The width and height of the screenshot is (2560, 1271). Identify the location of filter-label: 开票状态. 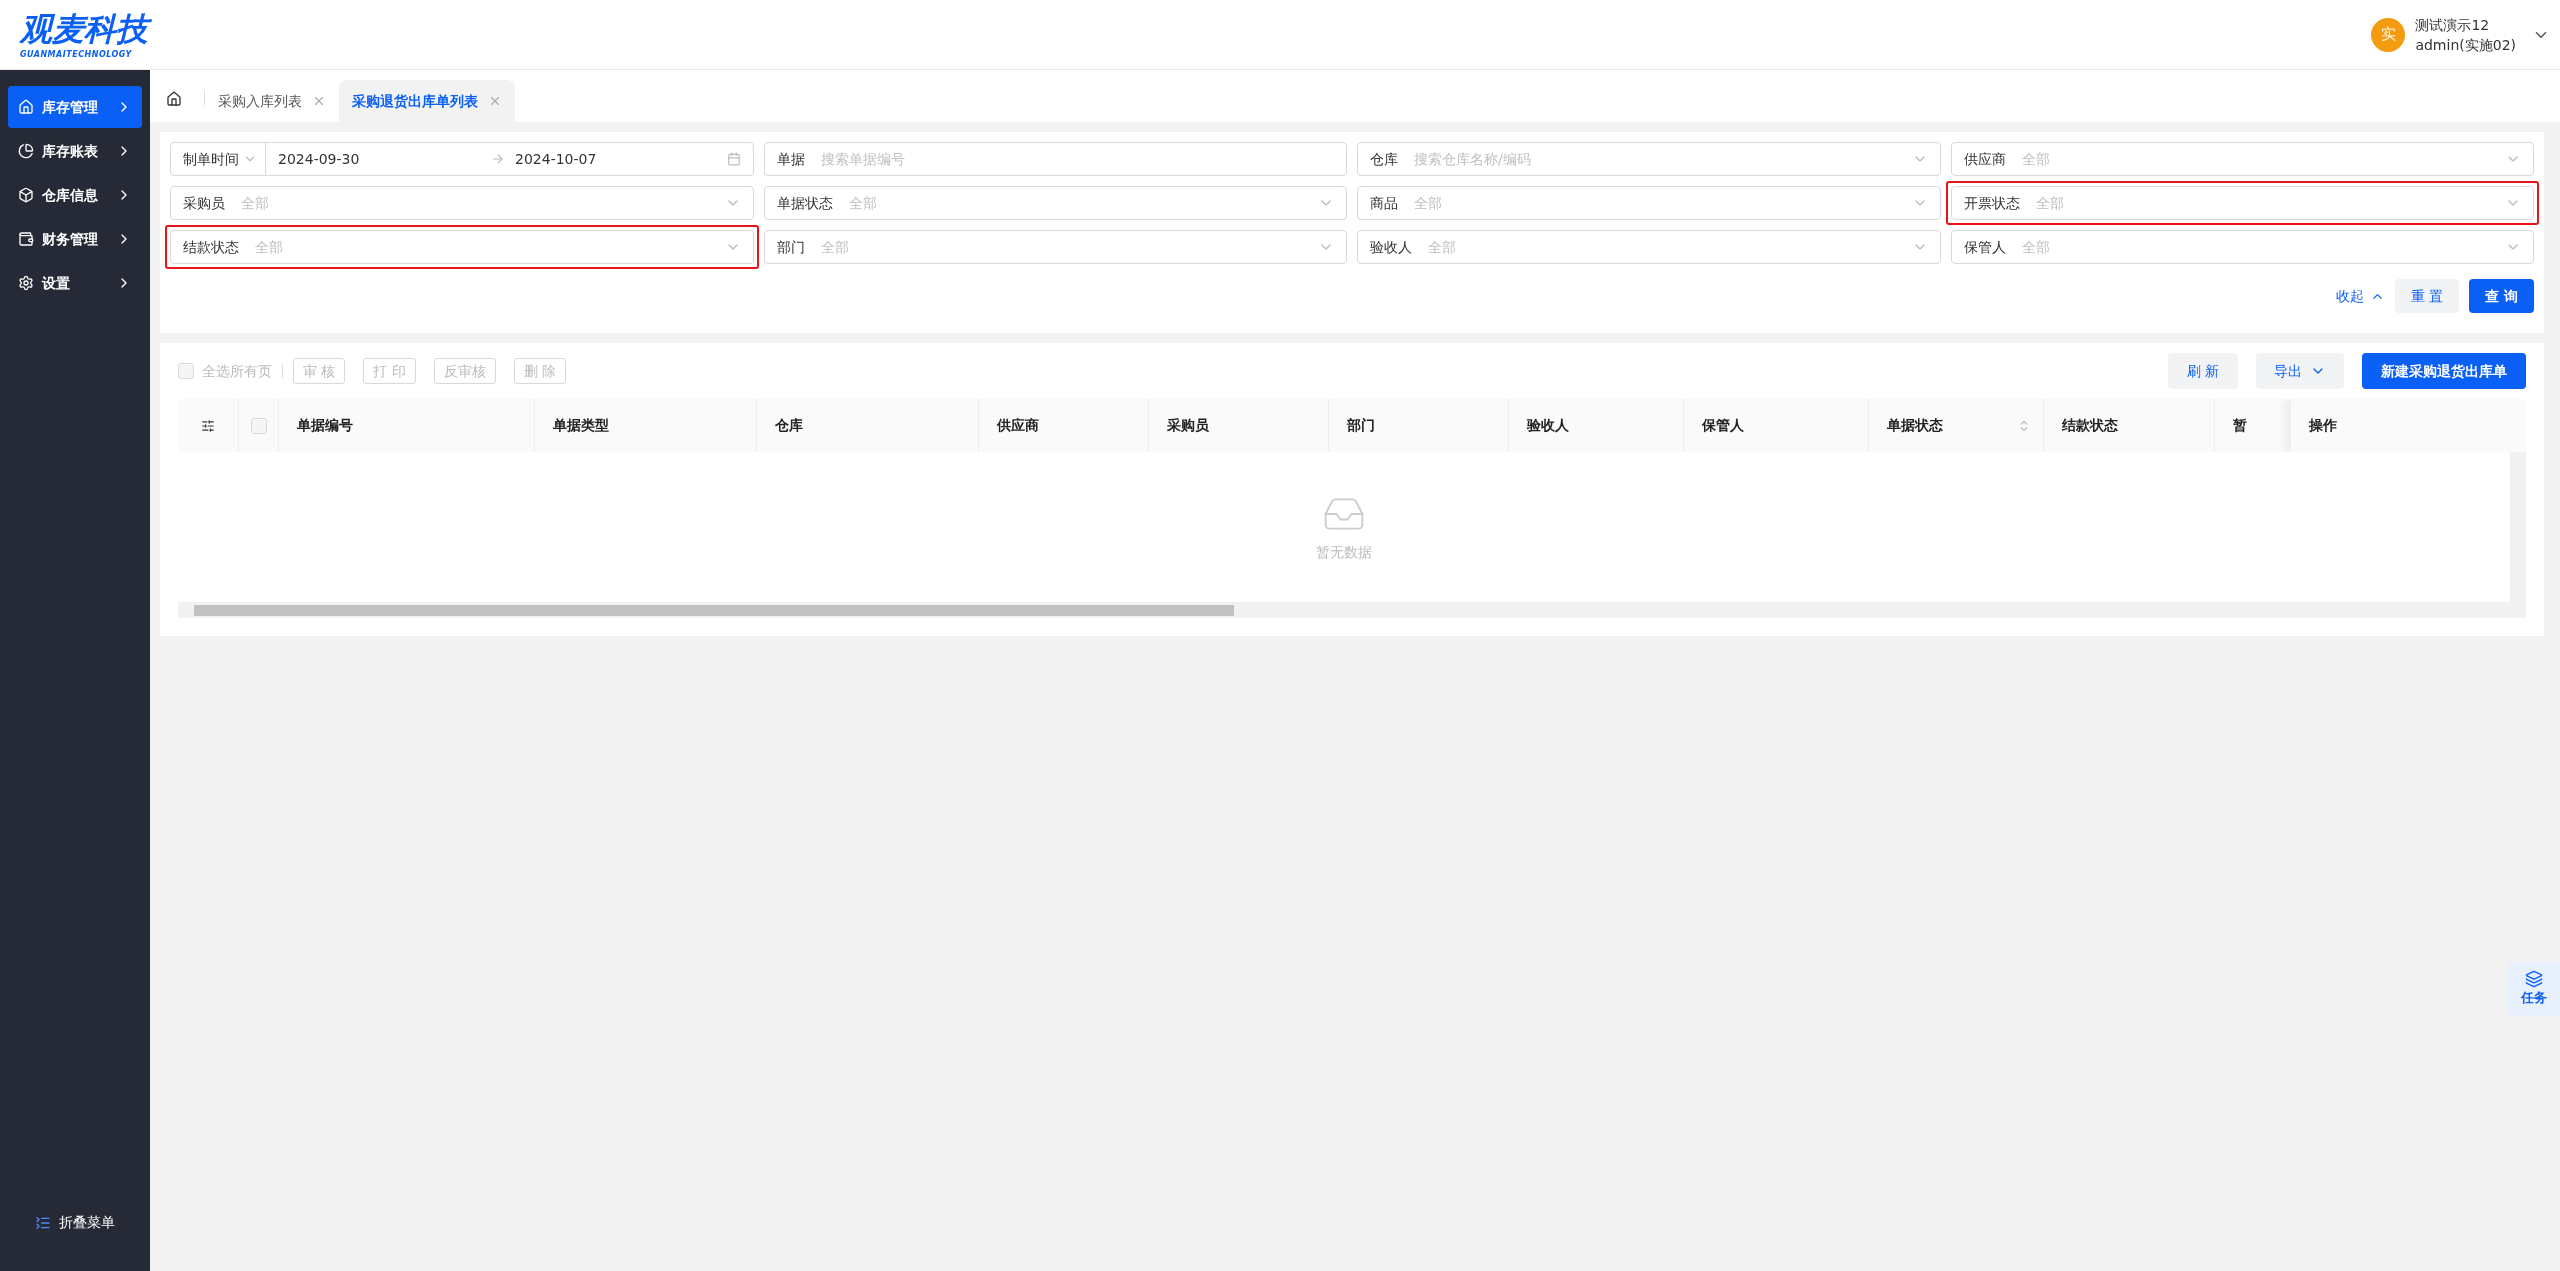
(1991, 203).